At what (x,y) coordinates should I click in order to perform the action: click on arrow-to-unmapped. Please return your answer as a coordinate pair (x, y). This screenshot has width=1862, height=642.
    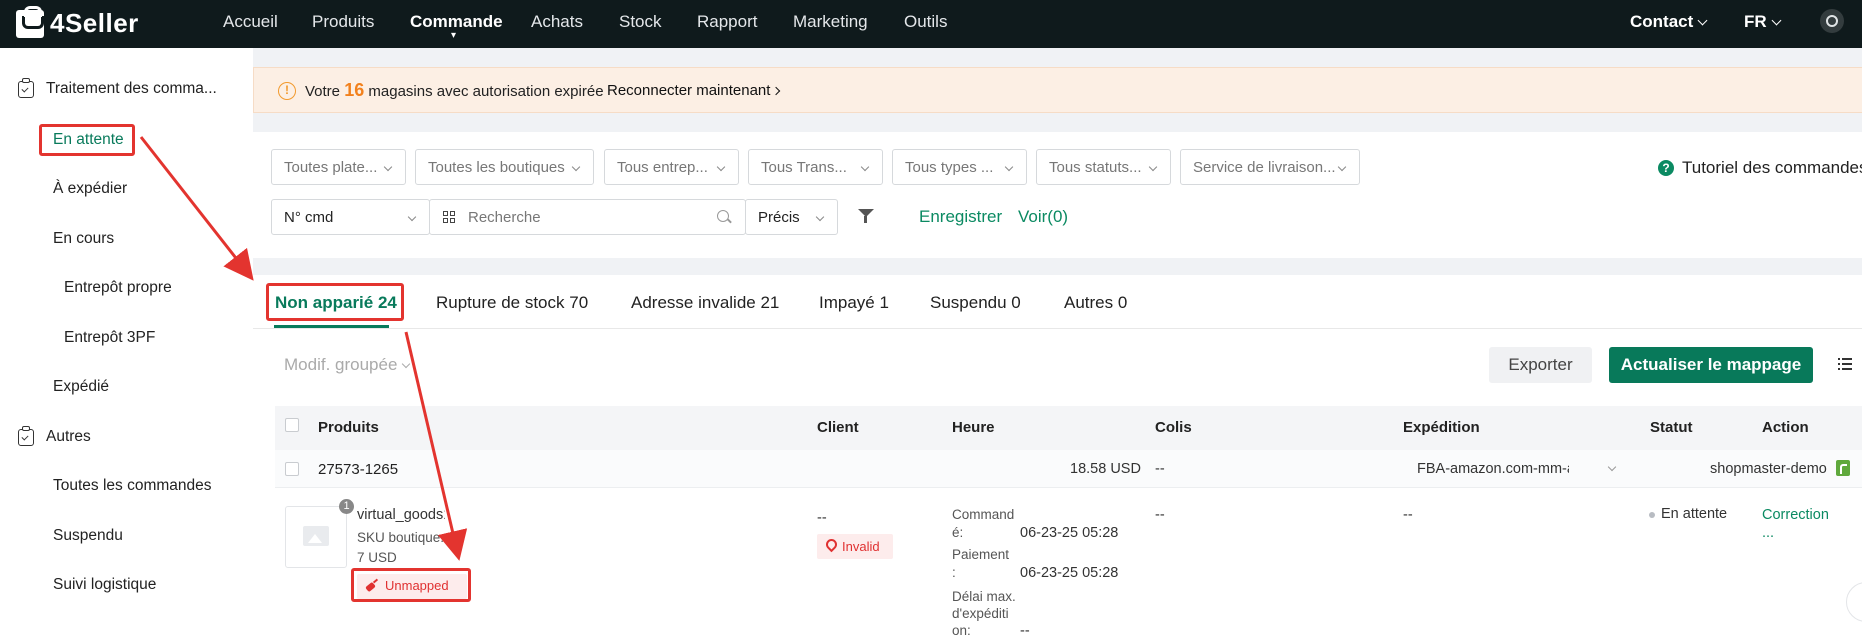
    Looking at the image, I should click on (436, 446).